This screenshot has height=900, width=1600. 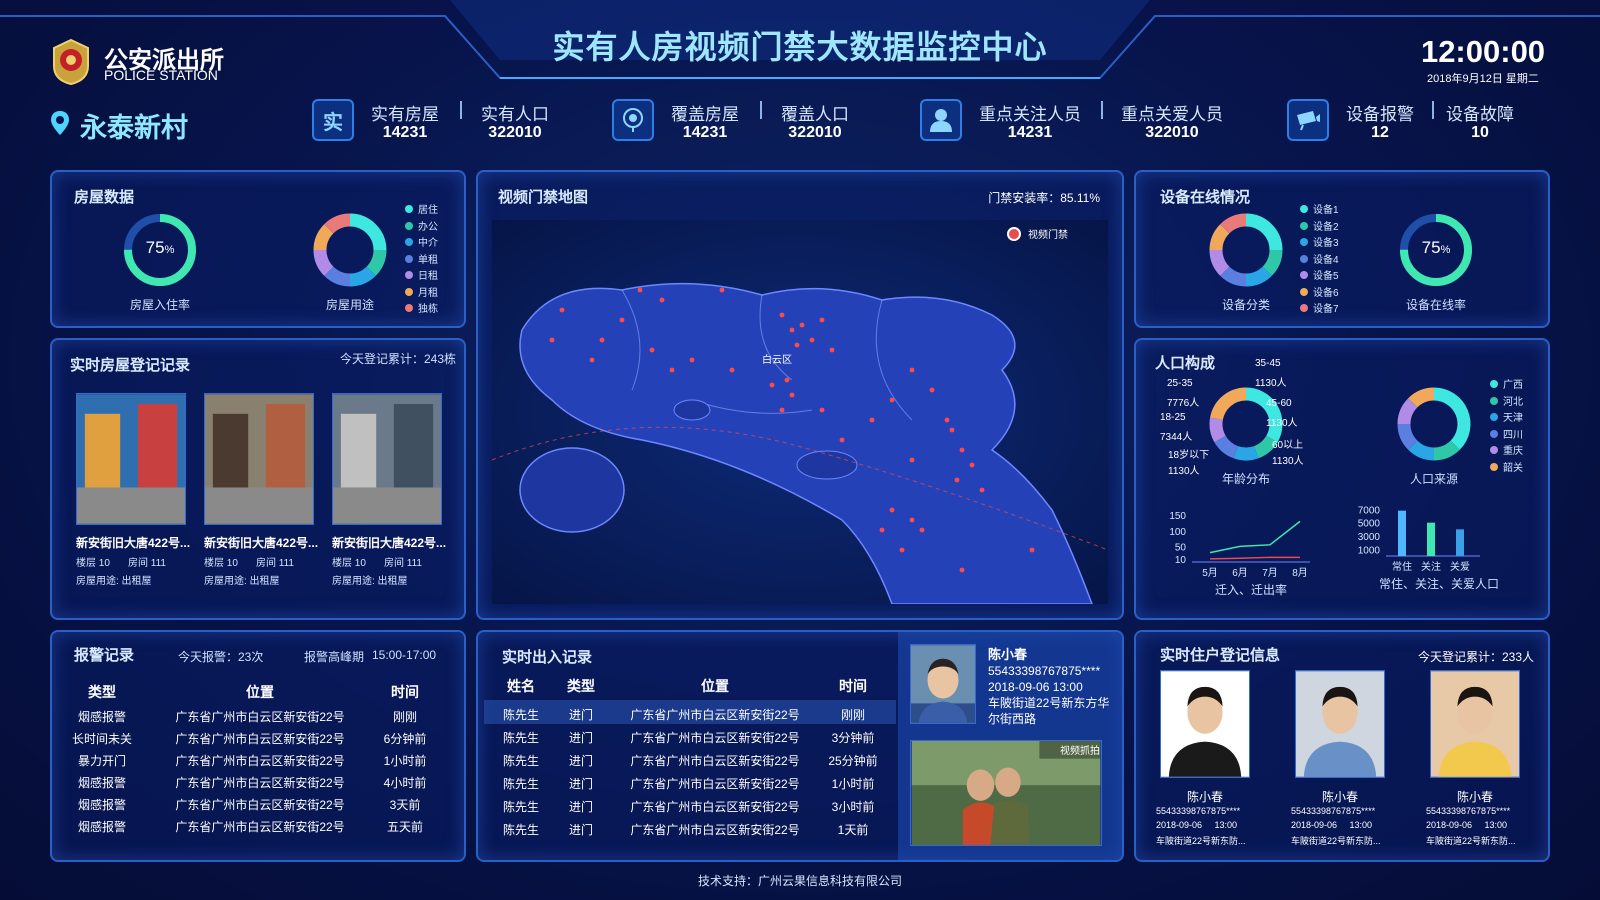 What do you see at coordinates (160, 247) in the screenshot?
I see `occupancy-value: 75%` at bounding box center [160, 247].